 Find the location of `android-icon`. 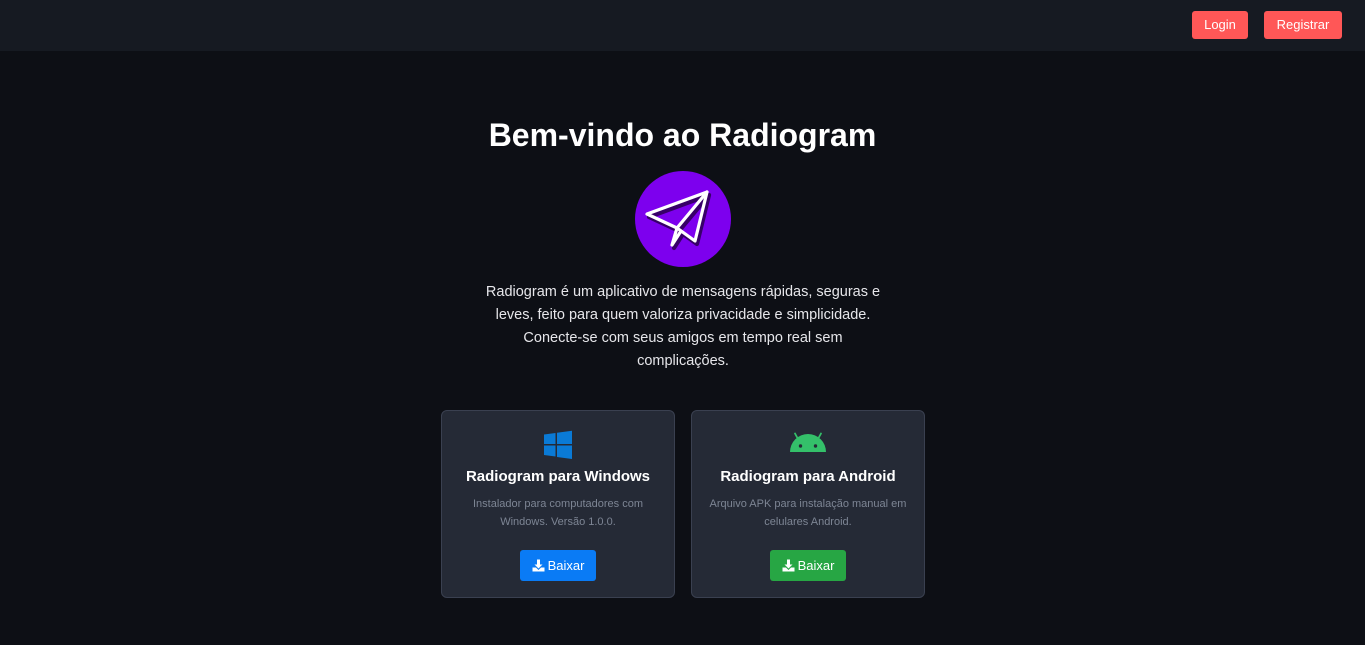

android-icon is located at coordinates (808, 442).